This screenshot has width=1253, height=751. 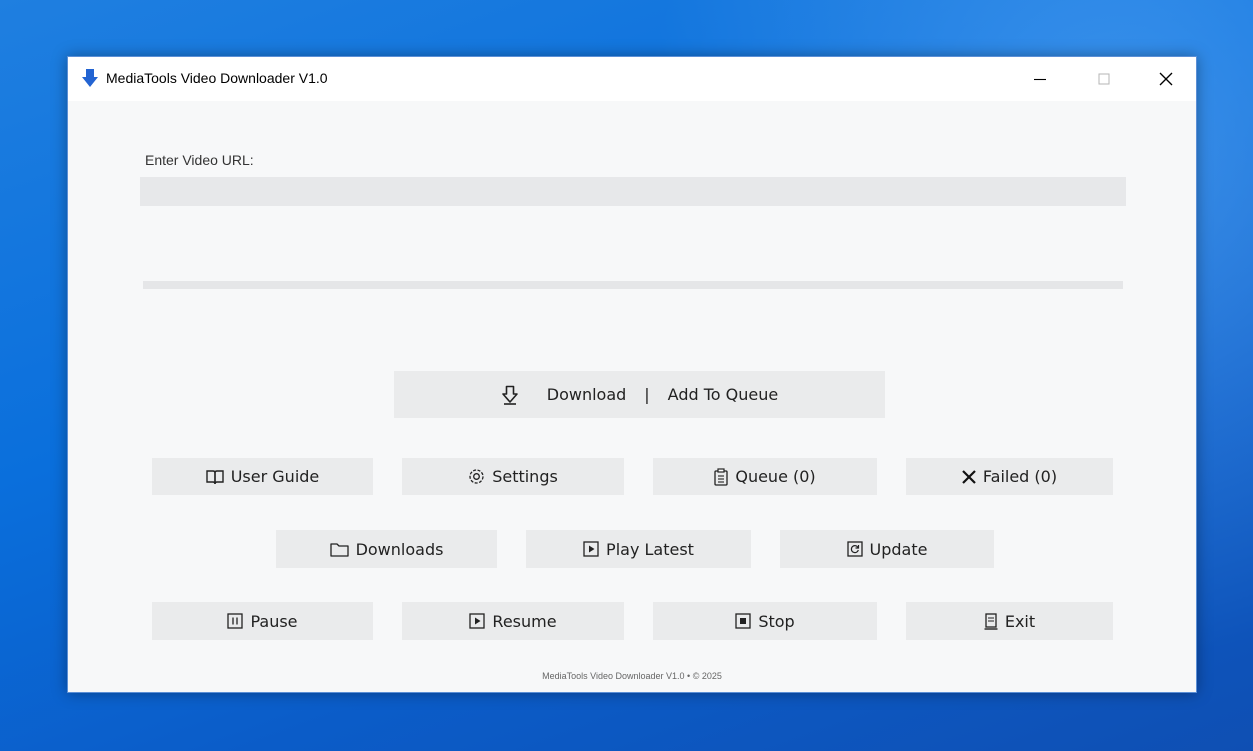 What do you see at coordinates (524, 621) in the screenshot?
I see `resume-label: Resume` at bounding box center [524, 621].